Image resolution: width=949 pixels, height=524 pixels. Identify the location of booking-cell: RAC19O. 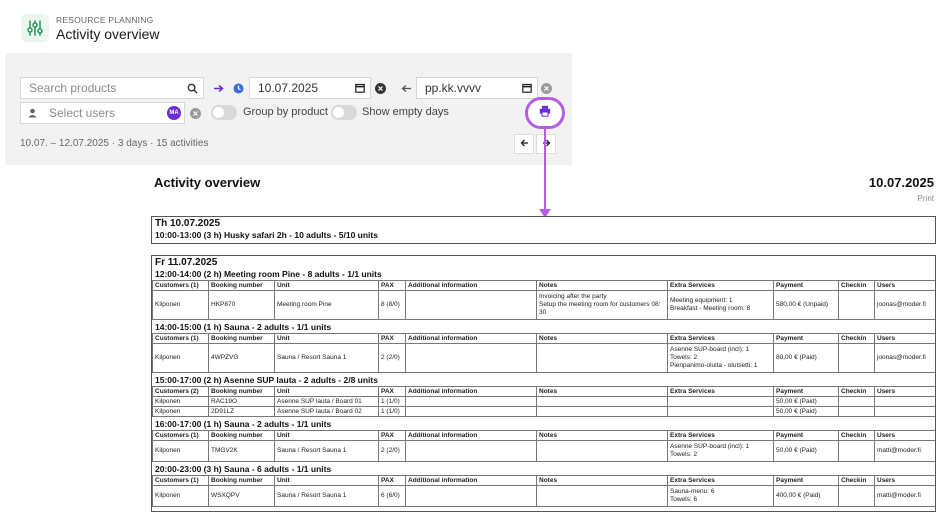
(241, 401).